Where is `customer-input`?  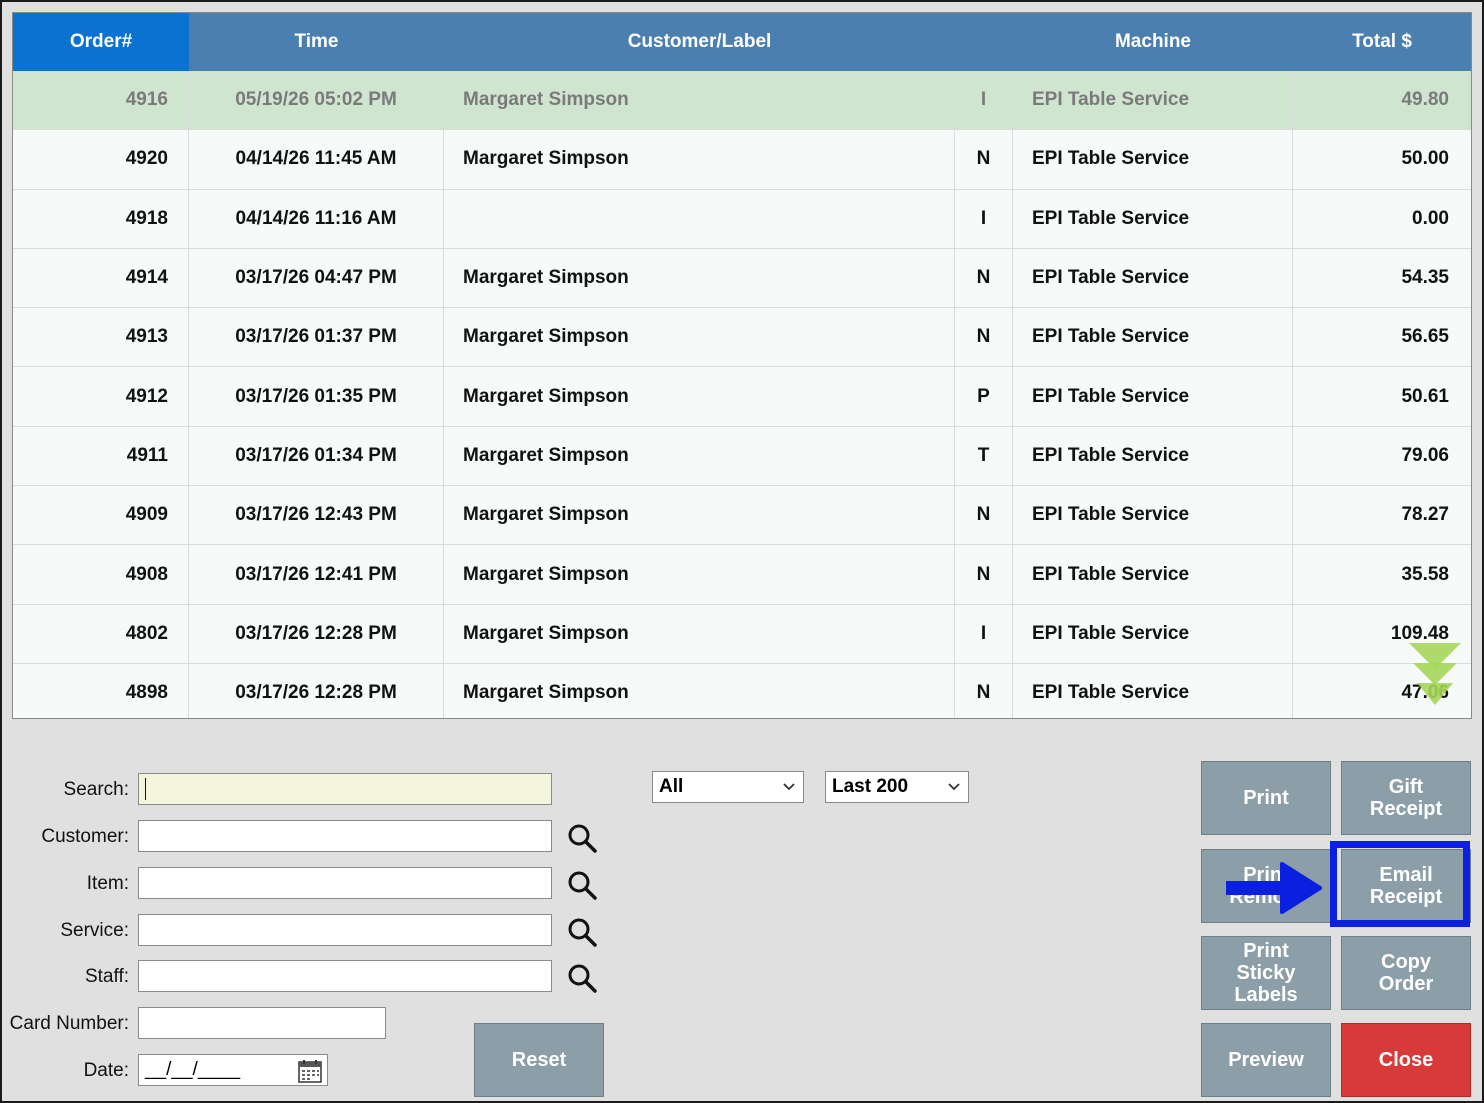
customer-input is located at coordinates (345, 836).